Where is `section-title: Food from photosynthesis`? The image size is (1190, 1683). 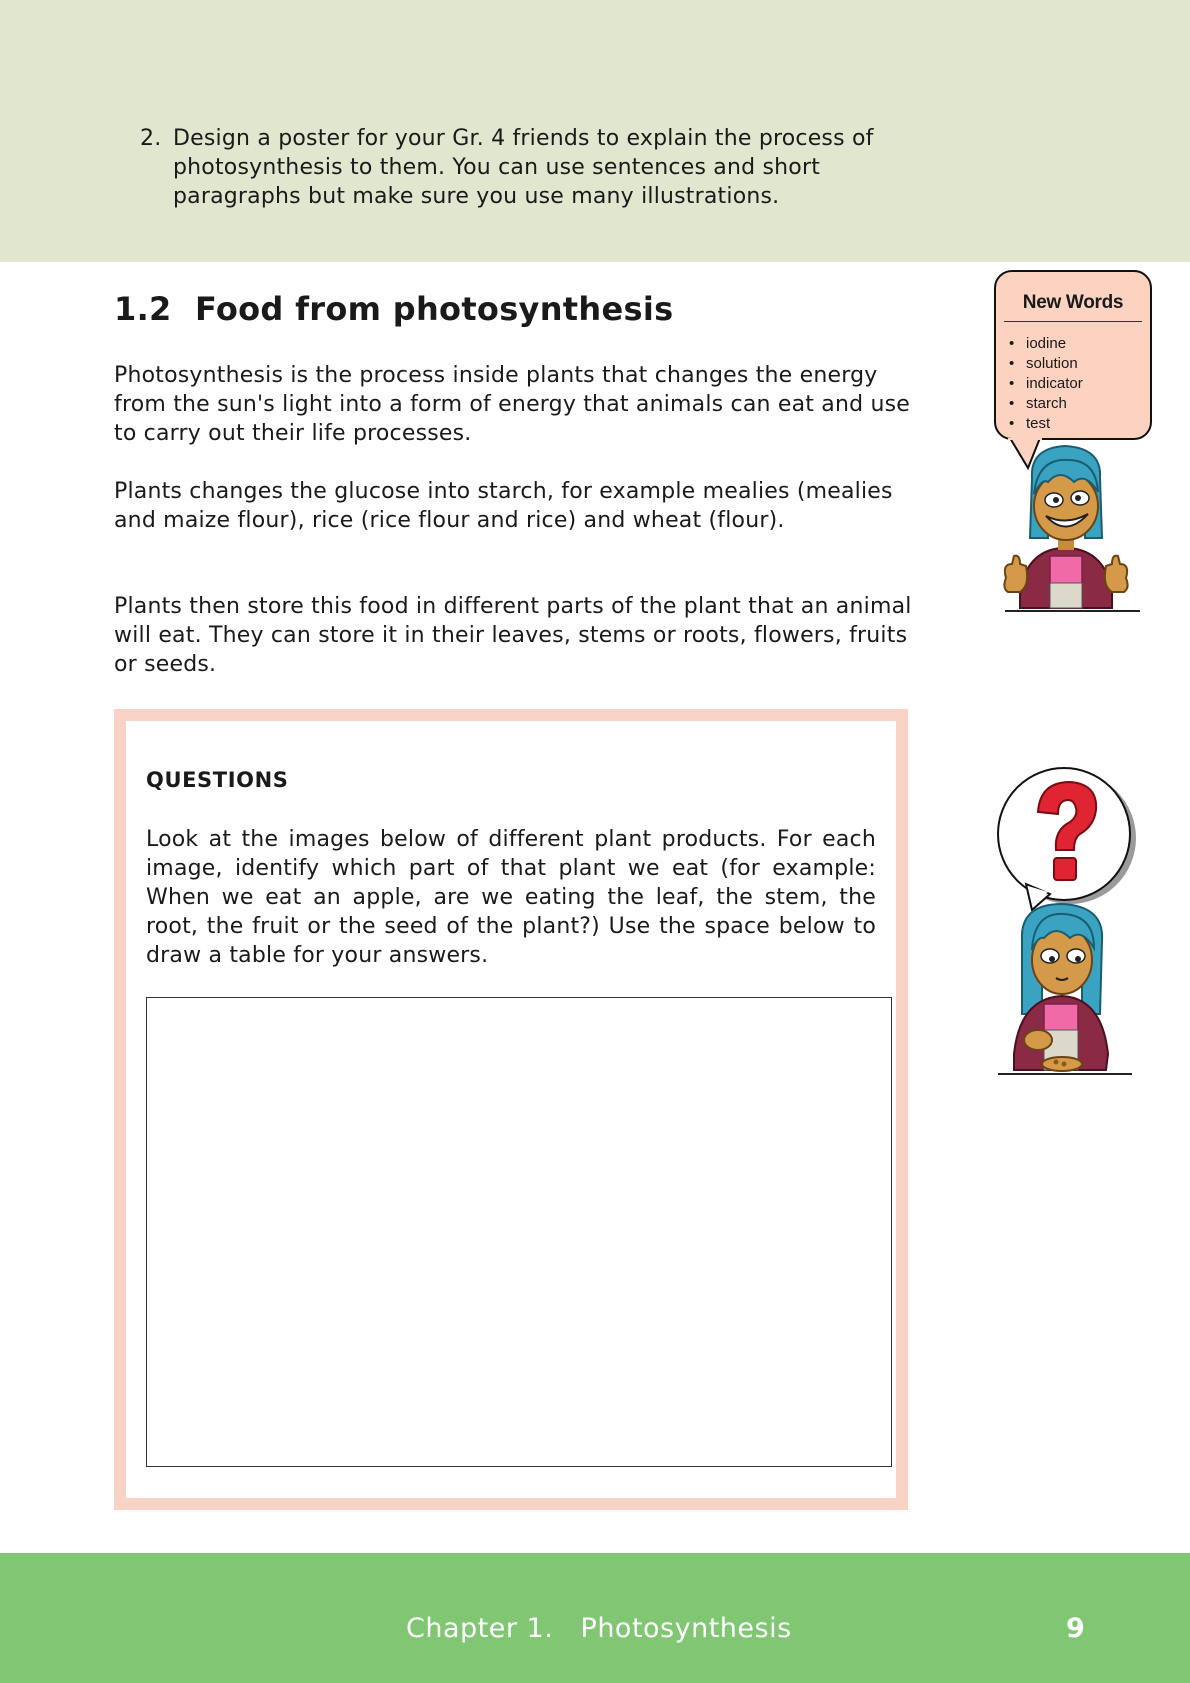 section-title: Food from photosynthesis is located at coordinates (434, 309).